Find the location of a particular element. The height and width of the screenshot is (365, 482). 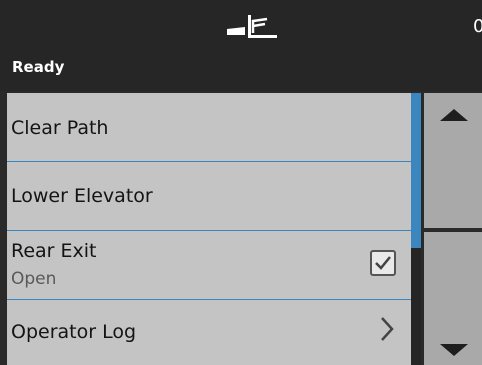

list-item-label: Operator Log is located at coordinates (74, 332).